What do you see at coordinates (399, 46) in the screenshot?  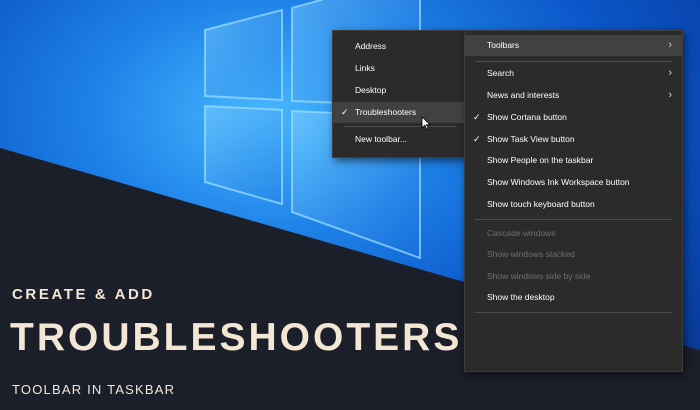 I see `submenu-item-address: Address` at bounding box center [399, 46].